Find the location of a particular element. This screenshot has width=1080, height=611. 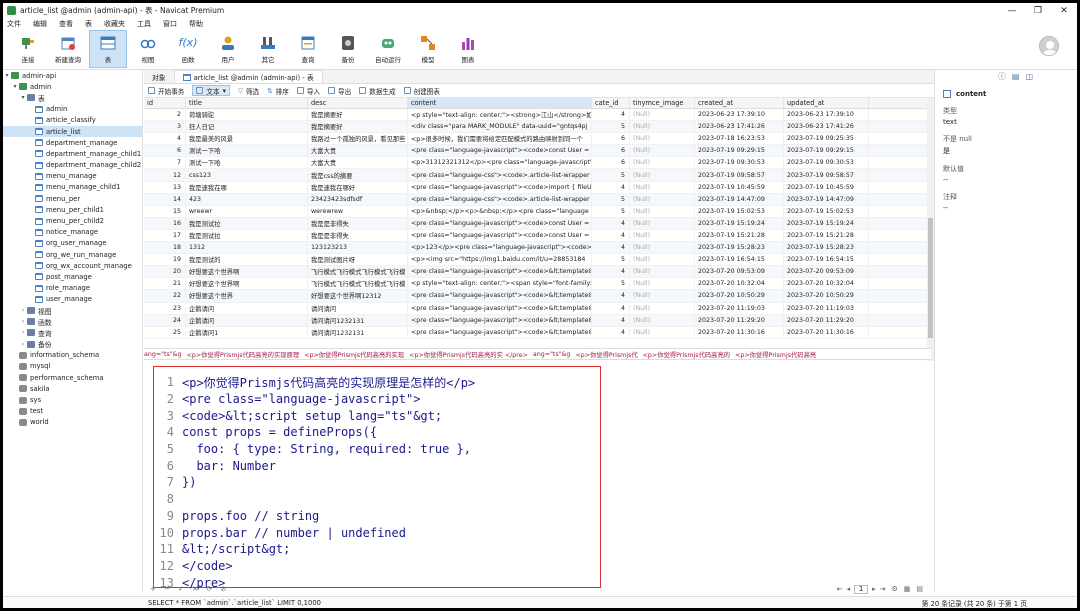

table-cell: 我是摘要好 is located at coordinates (358, 115).